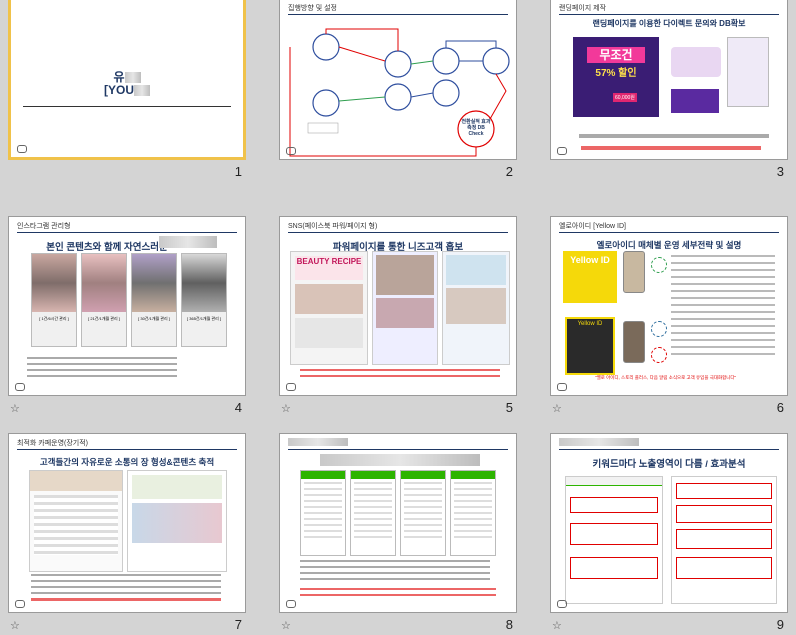  I want to click on slide-3-number: 3, so click(780, 171).